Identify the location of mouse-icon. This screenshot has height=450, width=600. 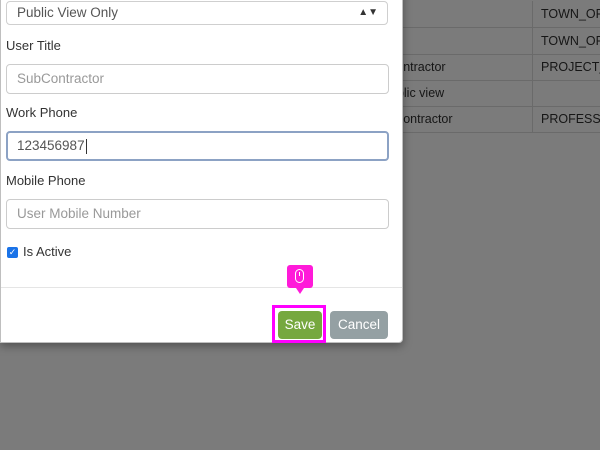
(299, 276).